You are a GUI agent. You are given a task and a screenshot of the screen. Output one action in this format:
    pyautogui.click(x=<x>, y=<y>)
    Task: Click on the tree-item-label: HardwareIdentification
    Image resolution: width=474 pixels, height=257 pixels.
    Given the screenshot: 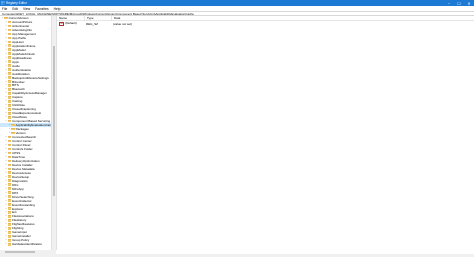 What is the action you would take?
    pyautogui.click(x=27, y=244)
    